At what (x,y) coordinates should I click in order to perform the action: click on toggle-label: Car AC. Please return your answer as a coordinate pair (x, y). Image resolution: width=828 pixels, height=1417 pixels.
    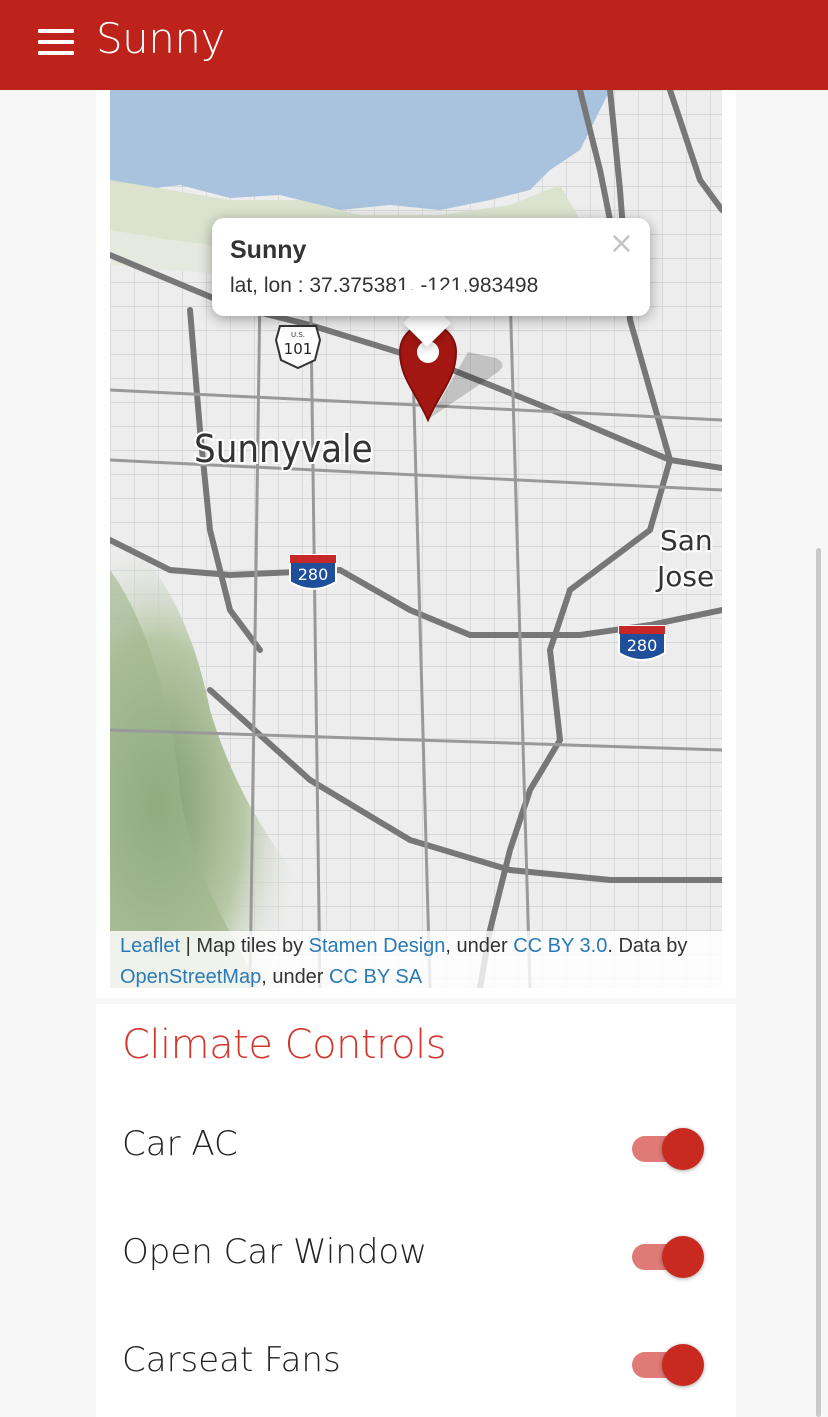
    Looking at the image, I should click on (180, 1144).